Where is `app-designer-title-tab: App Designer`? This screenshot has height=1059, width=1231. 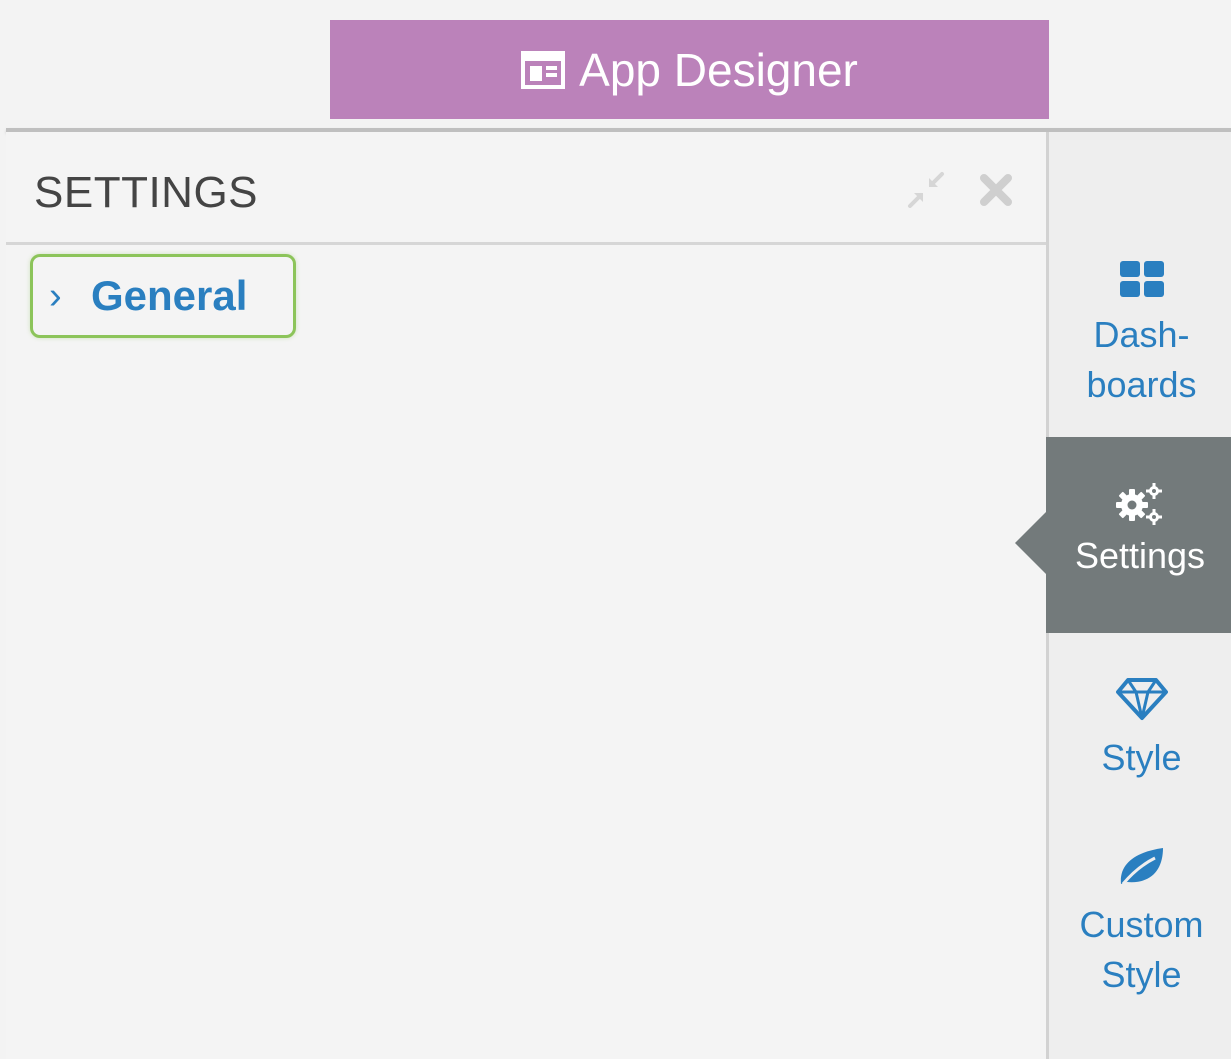 app-designer-title-tab: App Designer is located at coordinates (689, 69).